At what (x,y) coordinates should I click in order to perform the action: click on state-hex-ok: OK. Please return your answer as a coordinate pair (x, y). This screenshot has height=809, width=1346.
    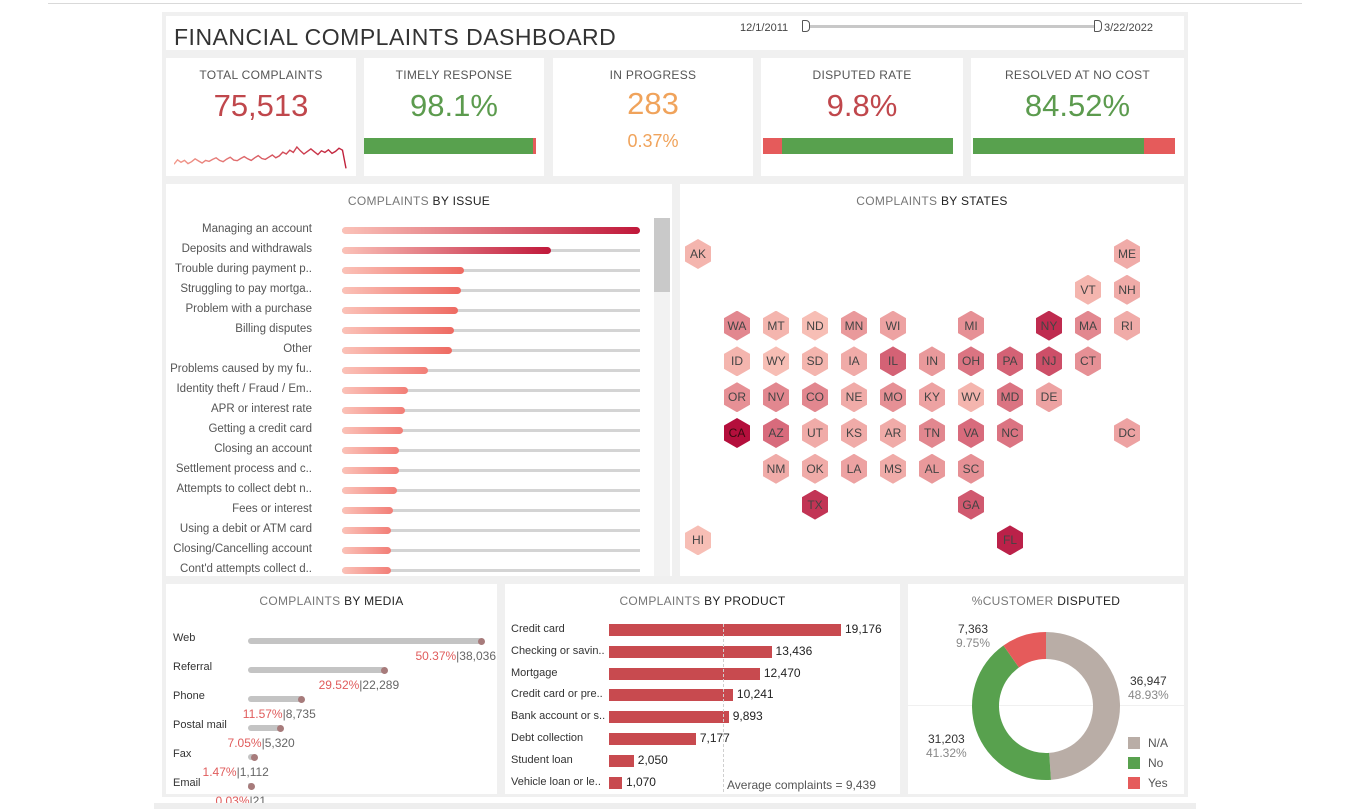
    Looking at the image, I should click on (815, 468).